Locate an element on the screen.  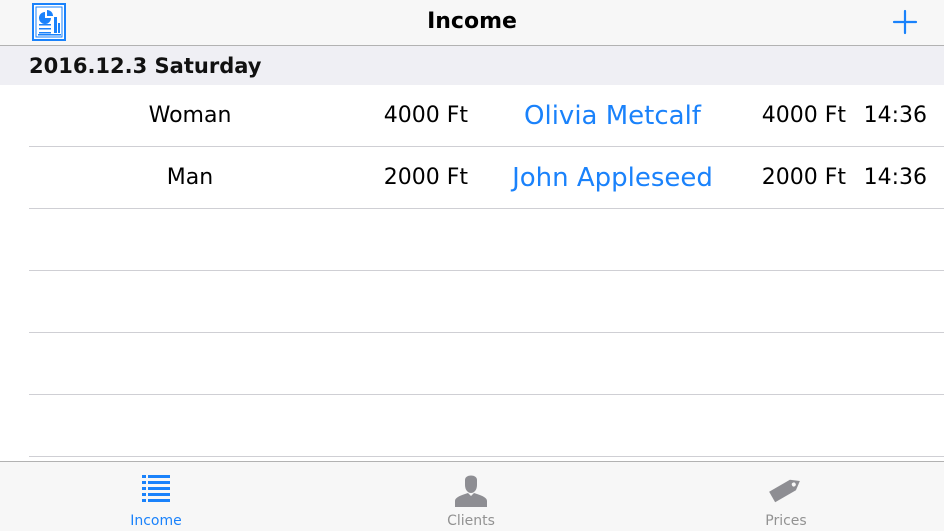
service-price: 4000 Ft is located at coordinates (425, 115).